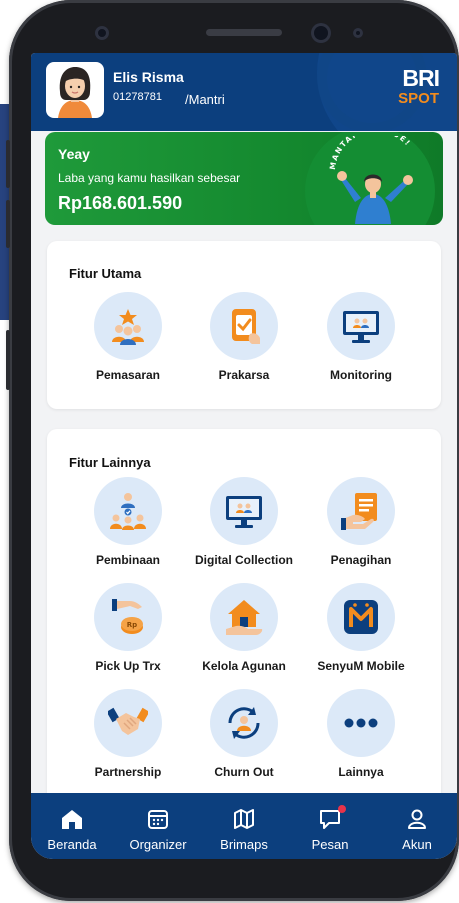 The width and height of the screenshot is (459, 903). I want to click on banner-title: Yeay, so click(74, 154).